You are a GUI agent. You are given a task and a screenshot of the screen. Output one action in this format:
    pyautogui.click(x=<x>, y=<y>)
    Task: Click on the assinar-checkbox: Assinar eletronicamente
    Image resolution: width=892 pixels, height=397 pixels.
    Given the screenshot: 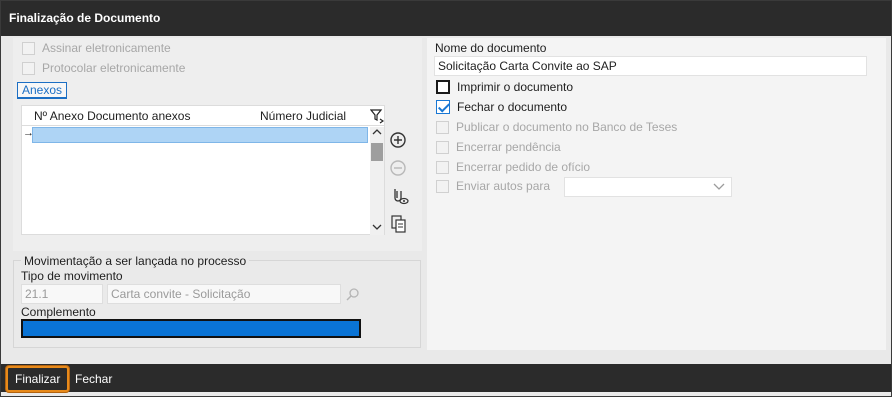 What is the action you would take?
    pyautogui.click(x=96, y=48)
    